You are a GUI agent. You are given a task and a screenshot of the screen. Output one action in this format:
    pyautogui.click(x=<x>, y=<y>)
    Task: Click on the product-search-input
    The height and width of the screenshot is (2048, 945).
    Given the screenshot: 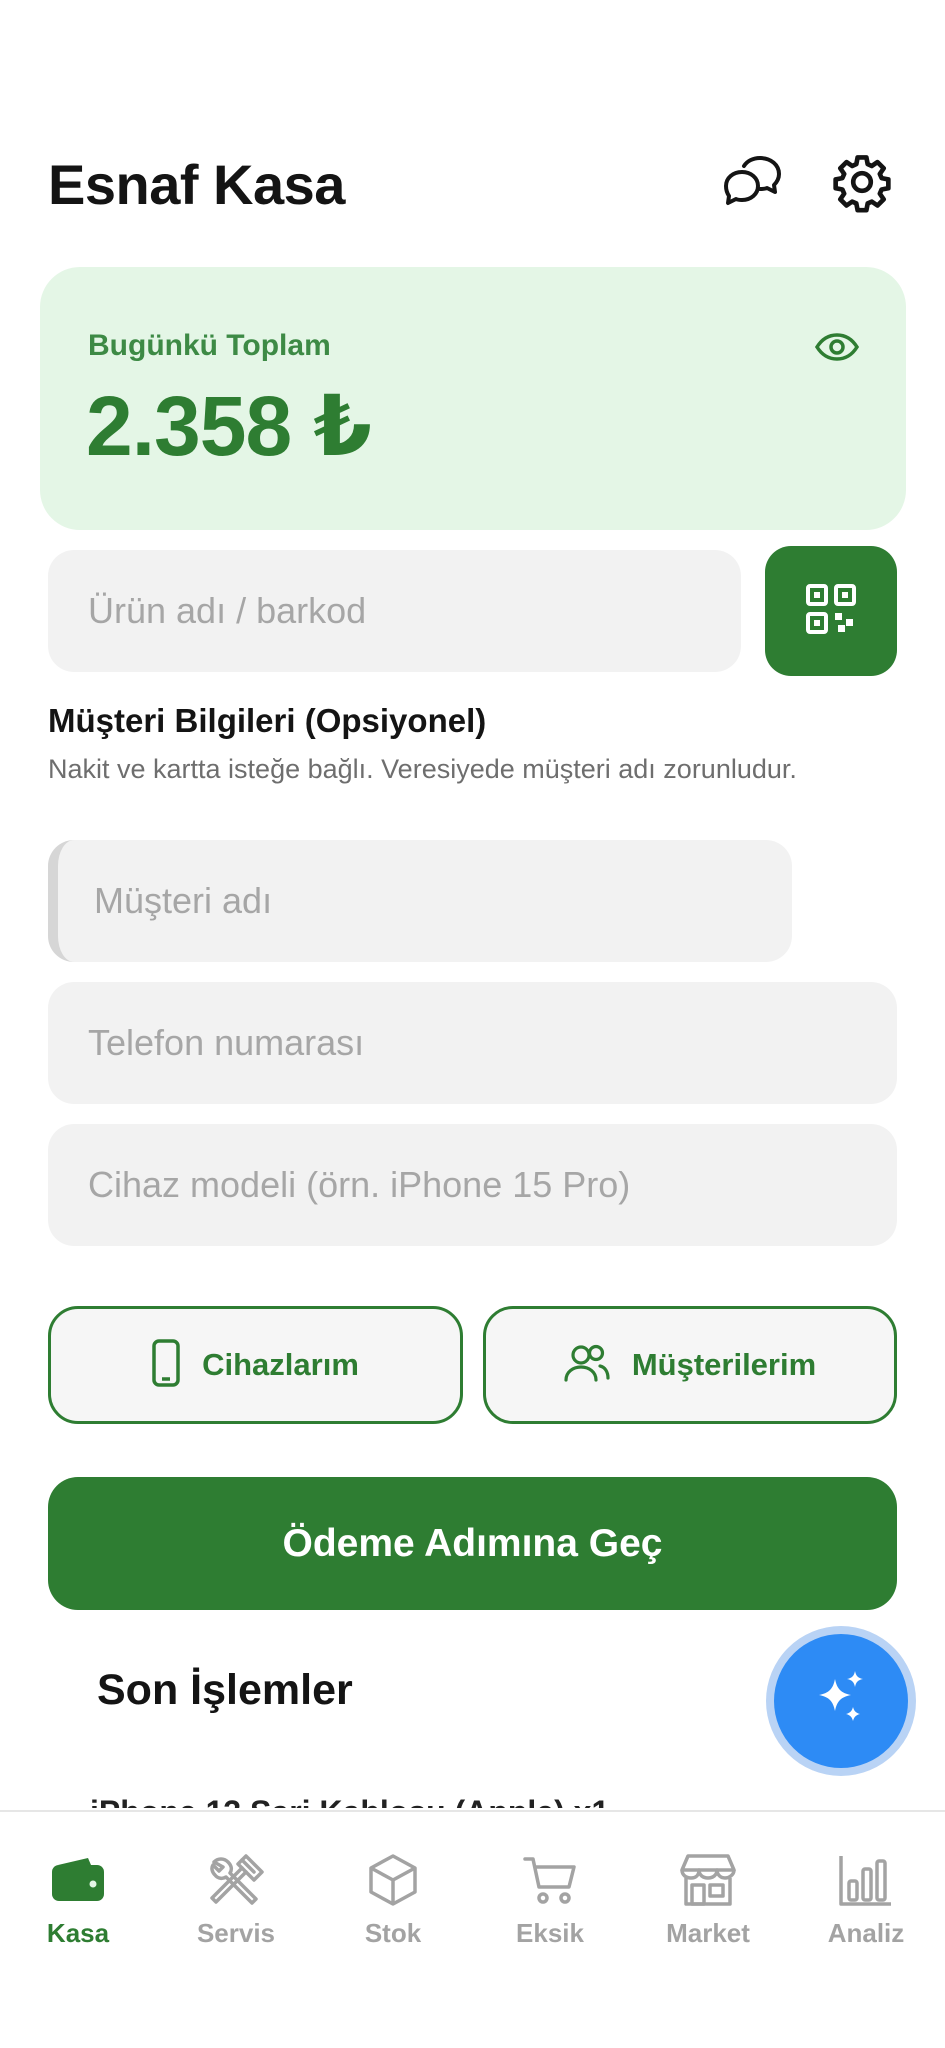 What is the action you would take?
    pyautogui.click(x=394, y=611)
    